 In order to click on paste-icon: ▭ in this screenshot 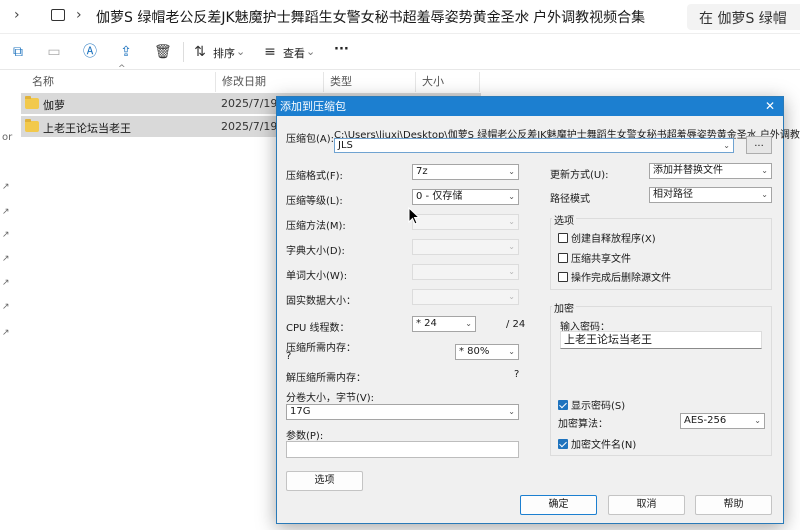, I will do `click(54, 52)`.